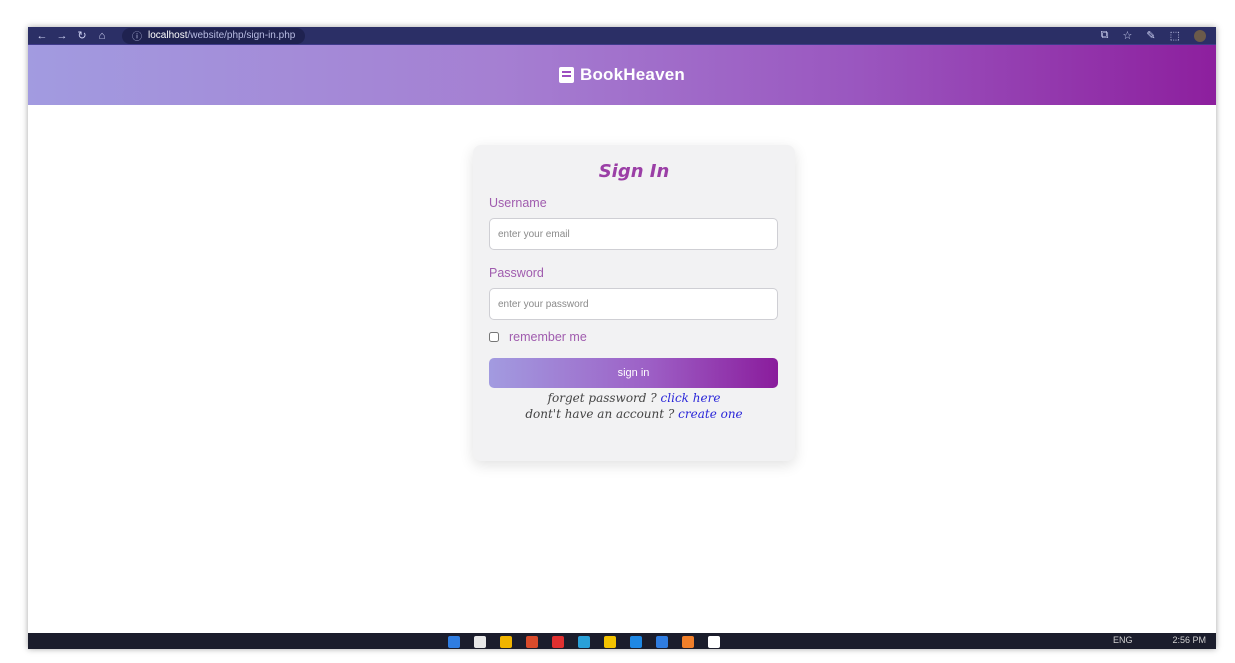 The height and width of the screenshot is (663, 1235). What do you see at coordinates (1159, 640) in the screenshot?
I see `system-tray: ENG 2:56 PM` at bounding box center [1159, 640].